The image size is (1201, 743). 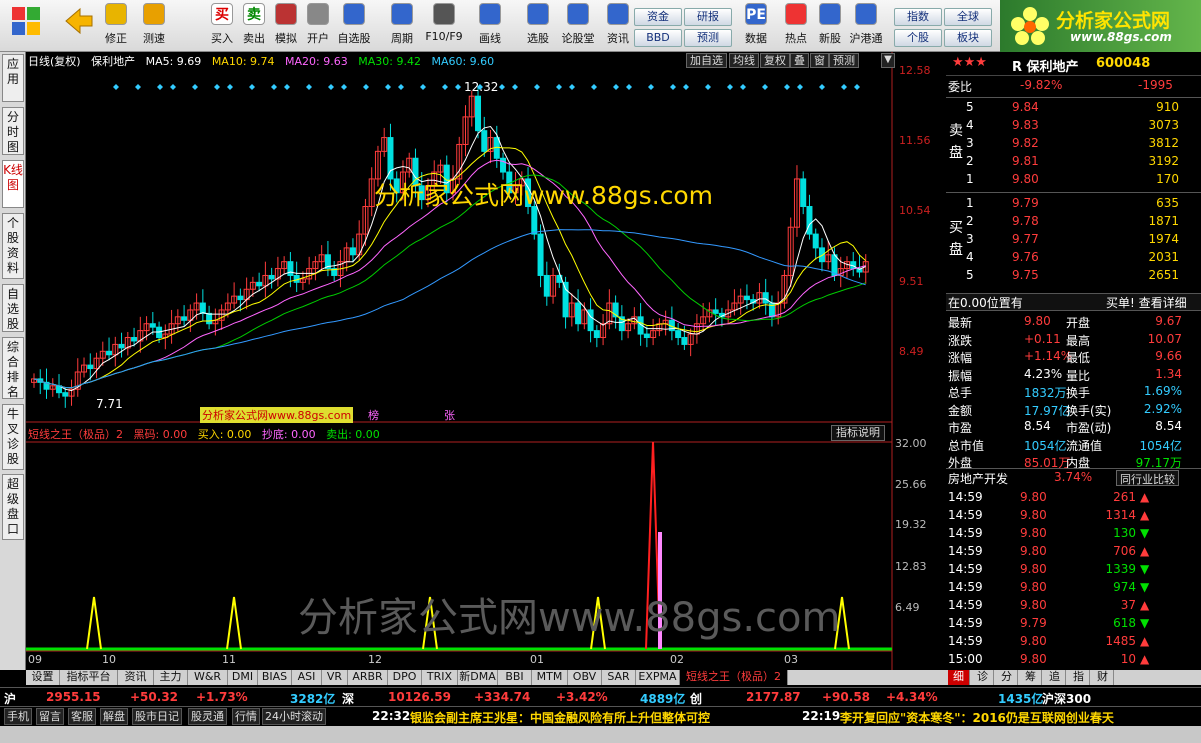 What do you see at coordinates (866, 26) in the screenshot?
I see `hkt-icon: 沪港通` at bounding box center [866, 26].